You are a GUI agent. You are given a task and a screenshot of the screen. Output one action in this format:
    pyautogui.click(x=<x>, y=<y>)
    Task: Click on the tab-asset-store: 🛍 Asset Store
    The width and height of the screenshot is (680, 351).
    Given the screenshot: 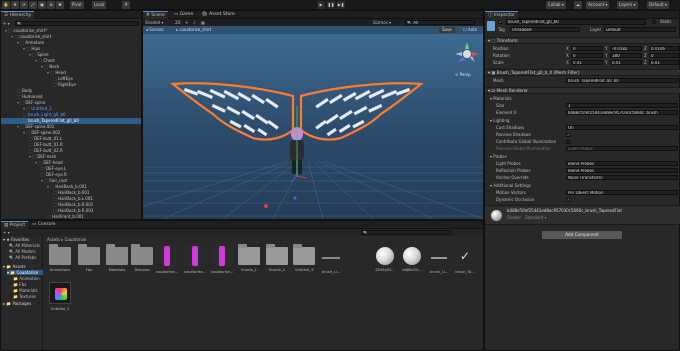 What is the action you would take?
    pyautogui.click(x=218, y=15)
    